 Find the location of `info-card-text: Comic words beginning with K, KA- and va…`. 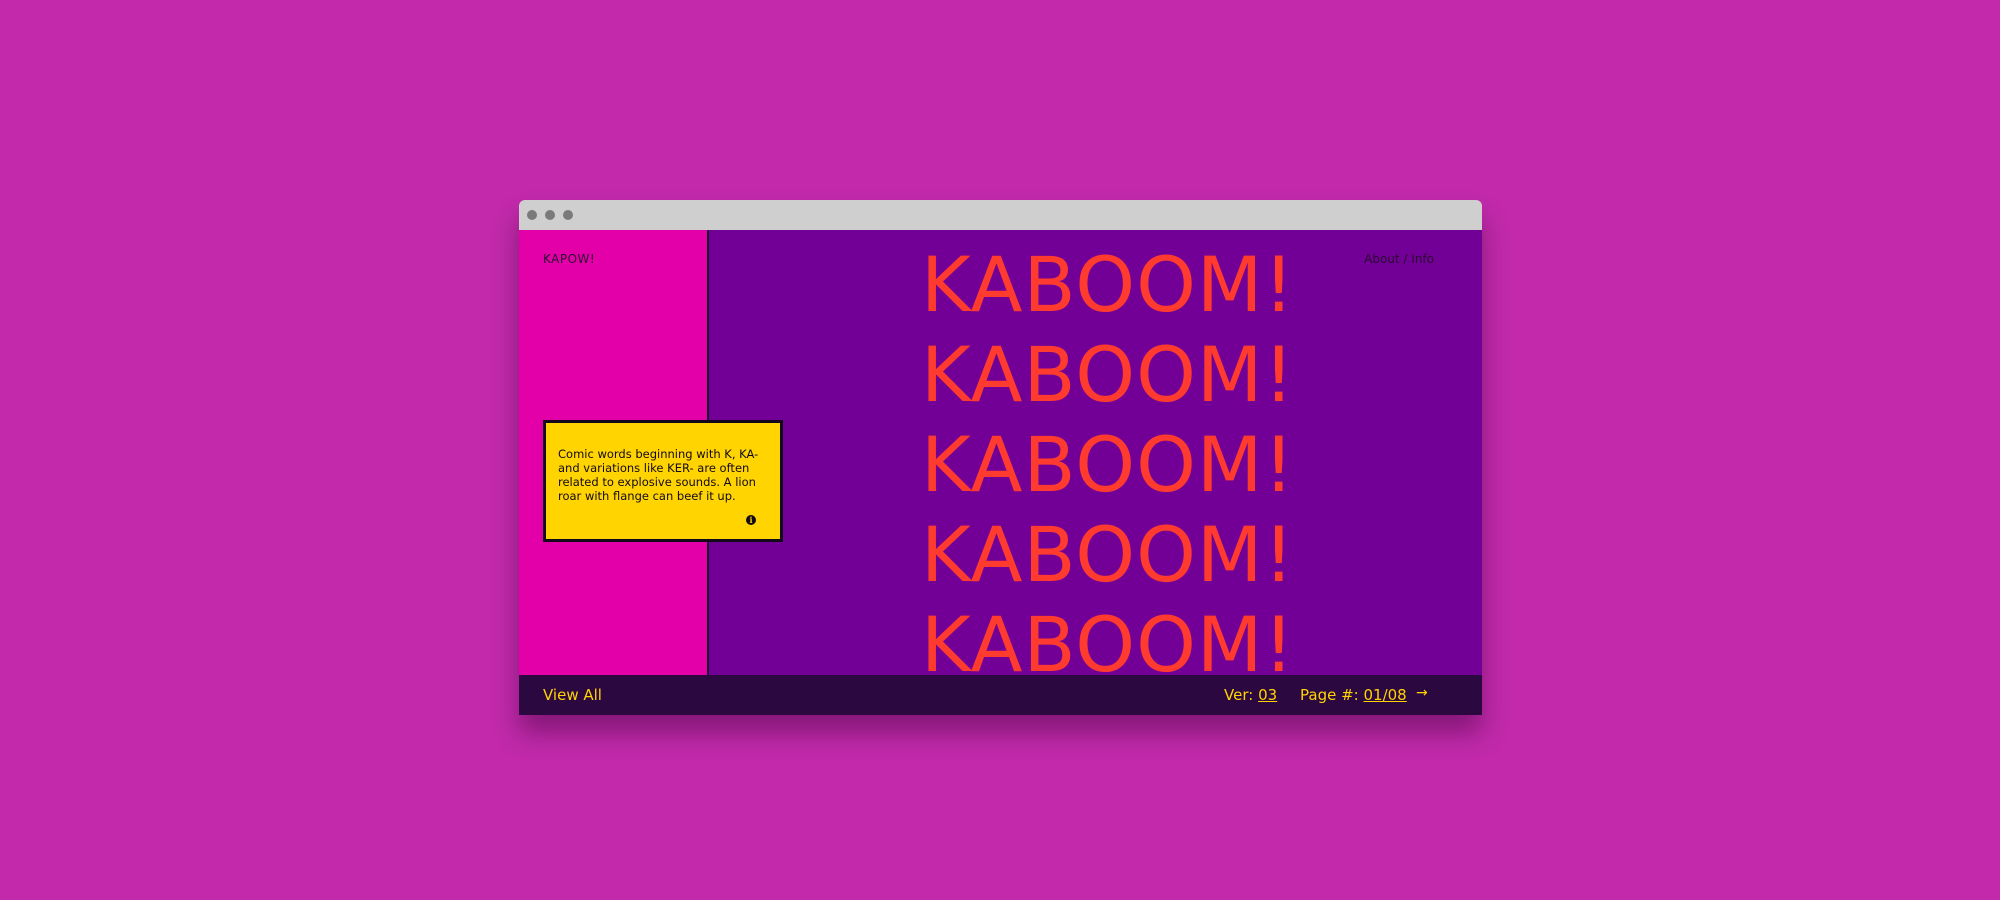

info-card-text: Comic words beginning with K, KA- and va… is located at coordinates (658, 475).